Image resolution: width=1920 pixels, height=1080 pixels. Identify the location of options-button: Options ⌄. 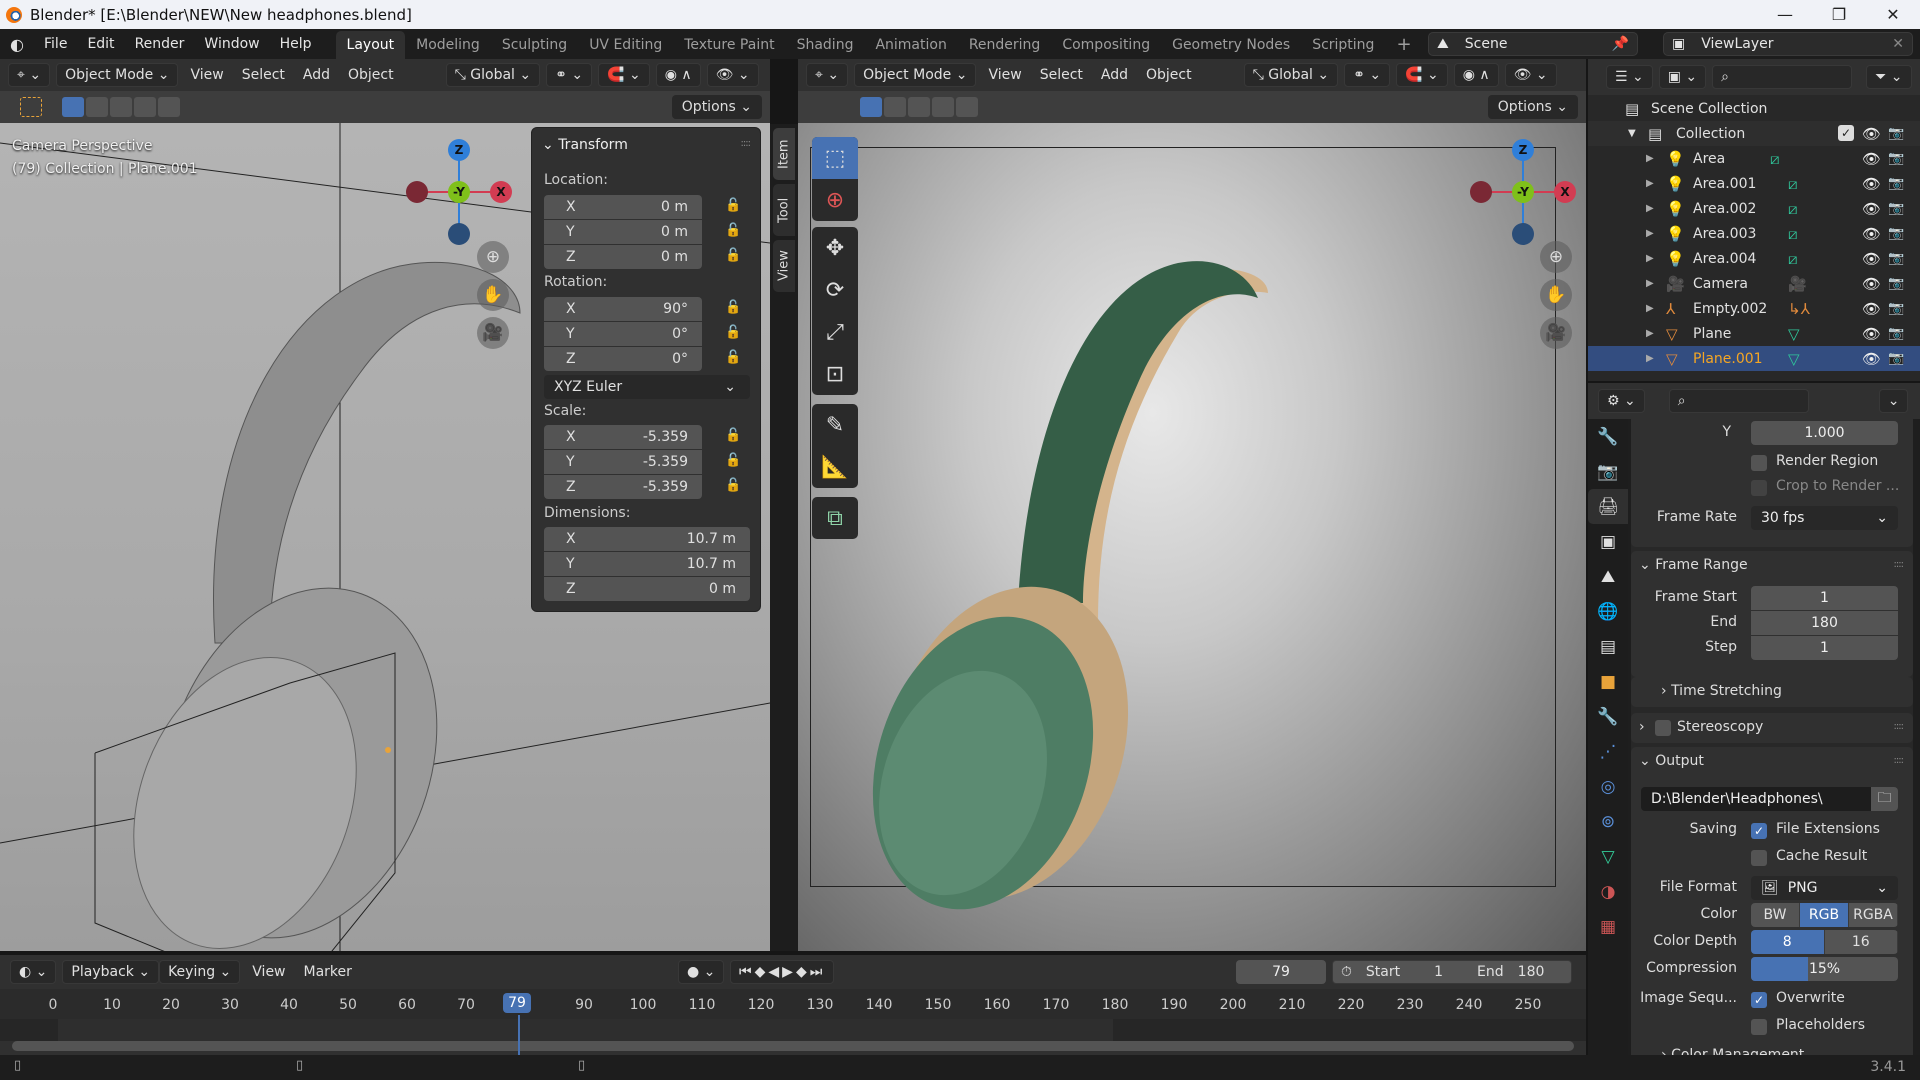
(716, 107).